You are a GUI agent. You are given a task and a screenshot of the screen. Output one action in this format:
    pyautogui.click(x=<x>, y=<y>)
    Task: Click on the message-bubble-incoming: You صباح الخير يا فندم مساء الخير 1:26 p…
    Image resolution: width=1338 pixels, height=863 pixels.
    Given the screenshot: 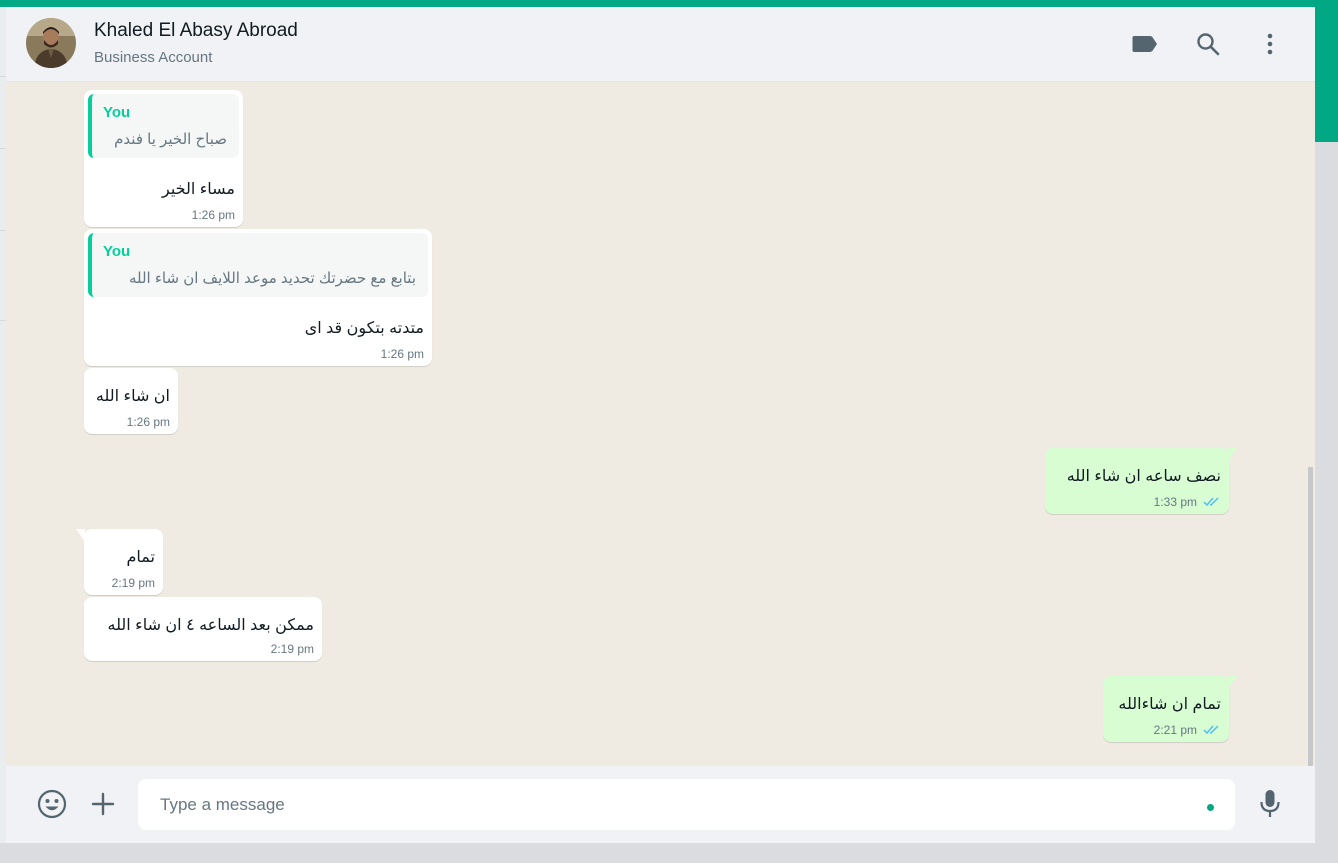 What is the action you would take?
    pyautogui.click(x=163, y=158)
    